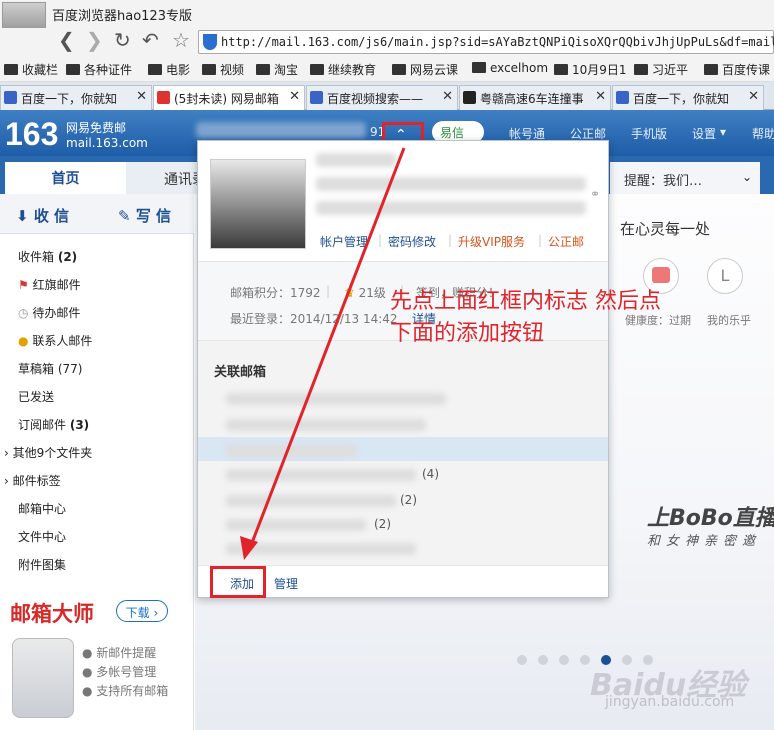 The height and width of the screenshot is (730, 774). I want to click on baidu-watermark-url: jingyan.baidu.com, so click(670, 702).